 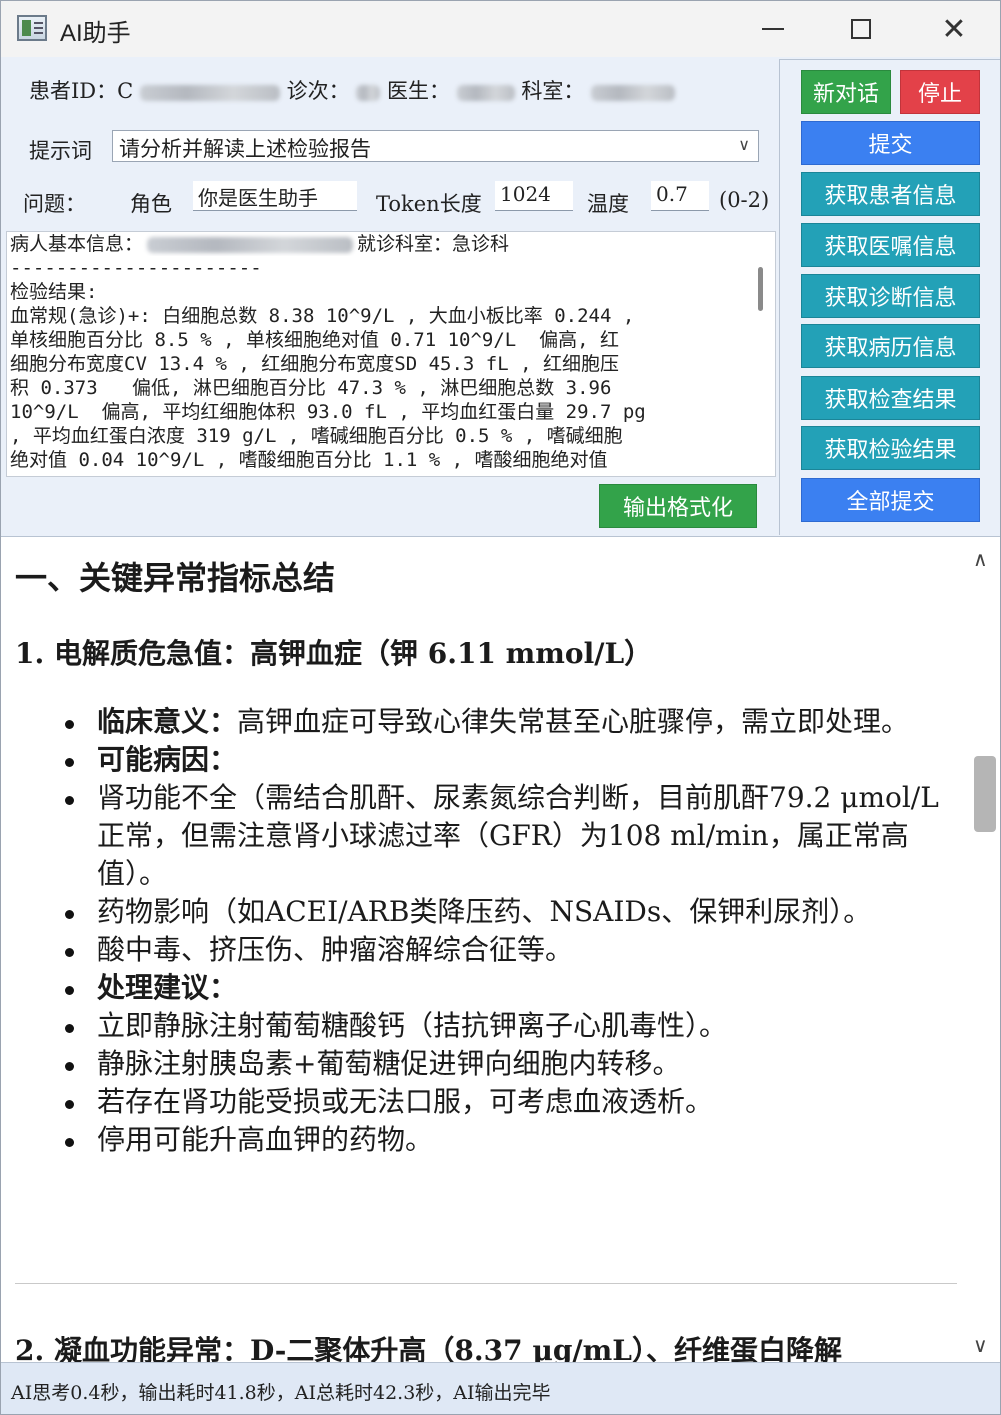 I want to click on report-line: ----------------------, so click(x=136, y=268).